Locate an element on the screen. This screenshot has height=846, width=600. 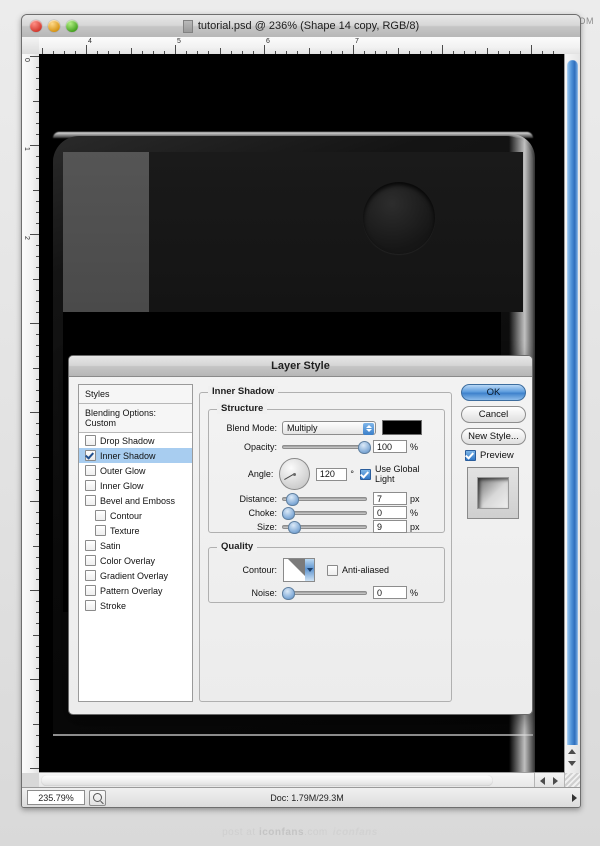
noise-slider is located at coordinates (324, 593).